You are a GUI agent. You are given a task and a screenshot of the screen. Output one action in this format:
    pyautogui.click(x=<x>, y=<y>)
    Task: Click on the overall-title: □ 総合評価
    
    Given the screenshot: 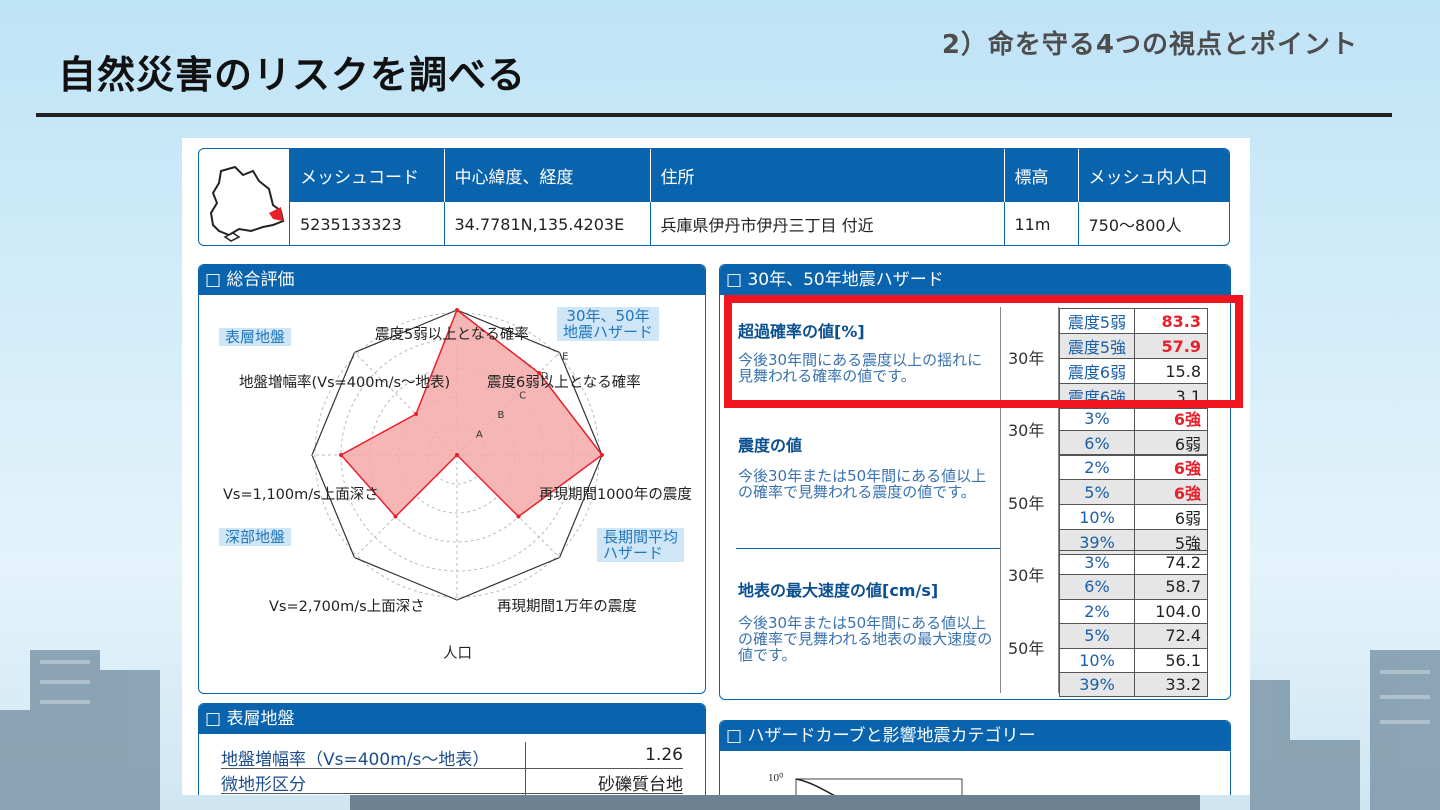 What is the action you would take?
    pyautogui.click(x=452, y=280)
    